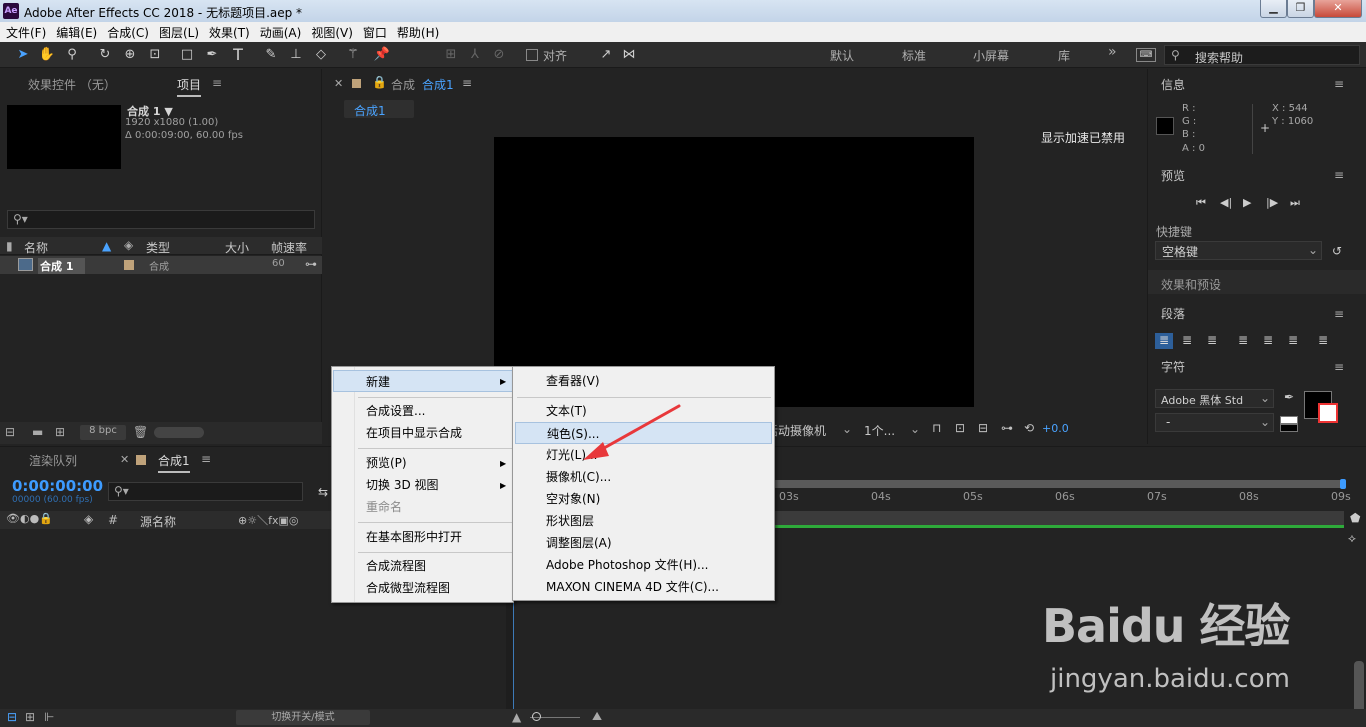 This screenshot has height=727, width=1366. What do you see at coordinates (796, 430) in the screenshot?
I see `camera-select: 活动摄像机` at bounding box center [796, 430].